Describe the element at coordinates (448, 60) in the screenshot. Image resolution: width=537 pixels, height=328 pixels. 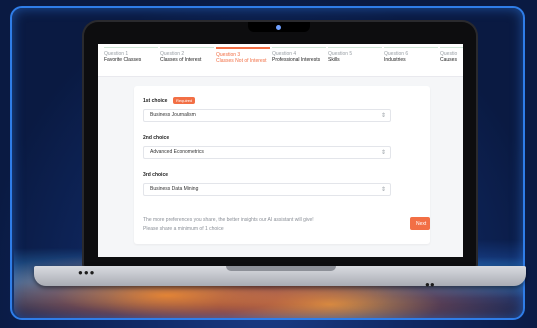
I see `tab-label: Causes` at that location.